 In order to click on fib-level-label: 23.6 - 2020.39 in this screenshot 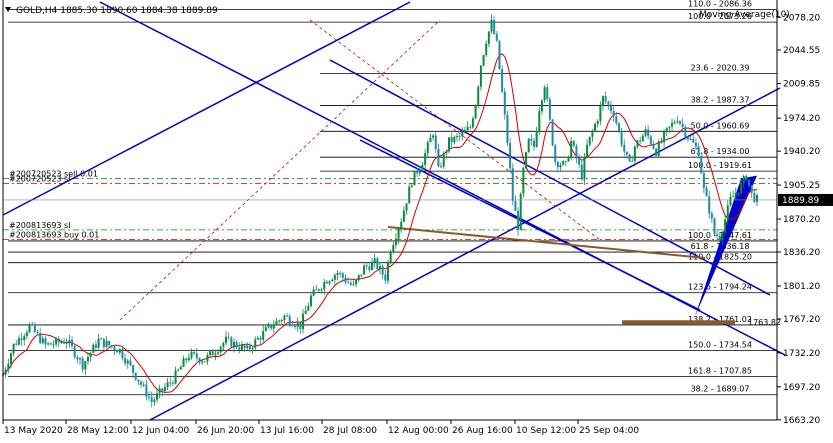, I will do `click(720, 67)`.